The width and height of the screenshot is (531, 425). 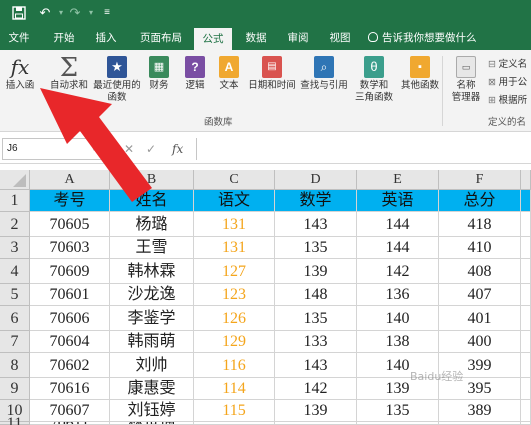 What do you see at coordinates (363, 149) in the screenshot?
I see `formula-input` at bounding box center [363, 149].